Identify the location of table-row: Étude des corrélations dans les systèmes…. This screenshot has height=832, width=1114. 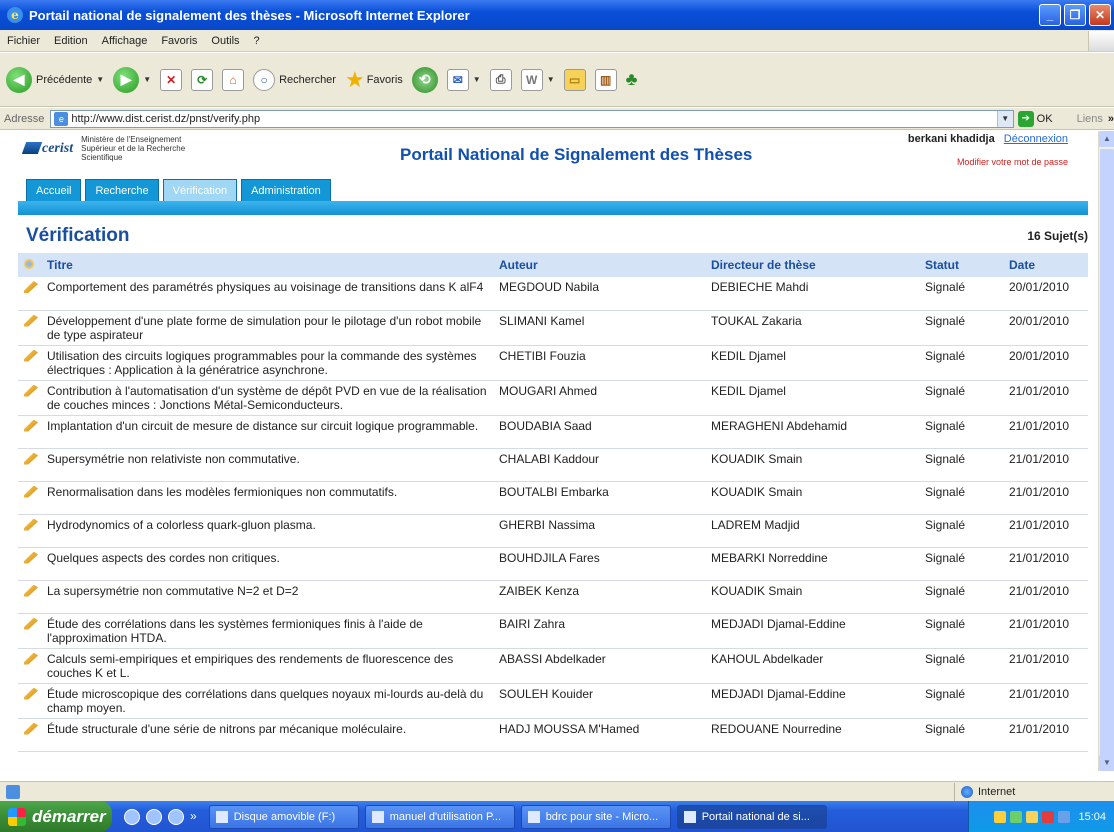
(553, 631).